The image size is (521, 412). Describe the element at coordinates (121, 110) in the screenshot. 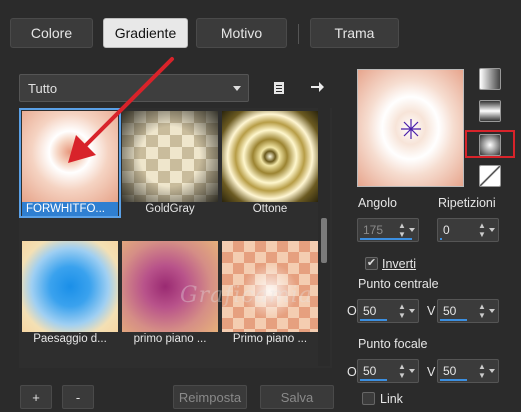

I see `red-arrow-annotation-icon` at that location.